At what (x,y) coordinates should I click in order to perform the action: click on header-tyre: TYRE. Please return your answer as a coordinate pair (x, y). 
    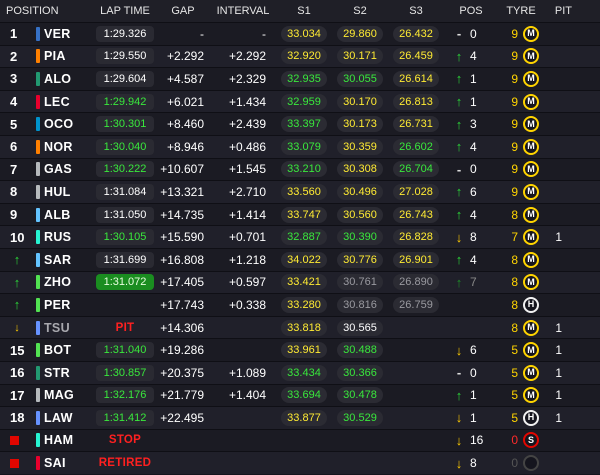
    Looking at the image, I should click on (521, 11).